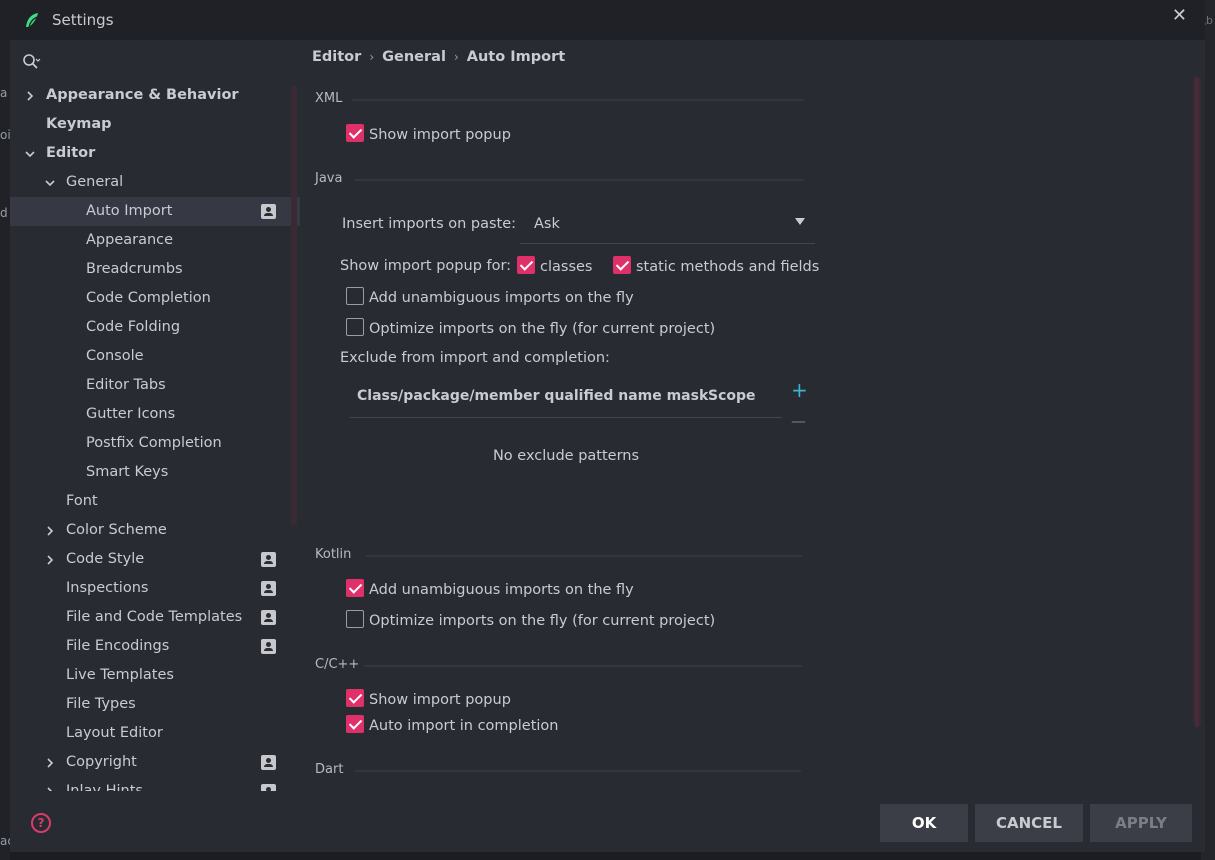  I want to click on sidebar-item-label: Font, so click(82, 501).